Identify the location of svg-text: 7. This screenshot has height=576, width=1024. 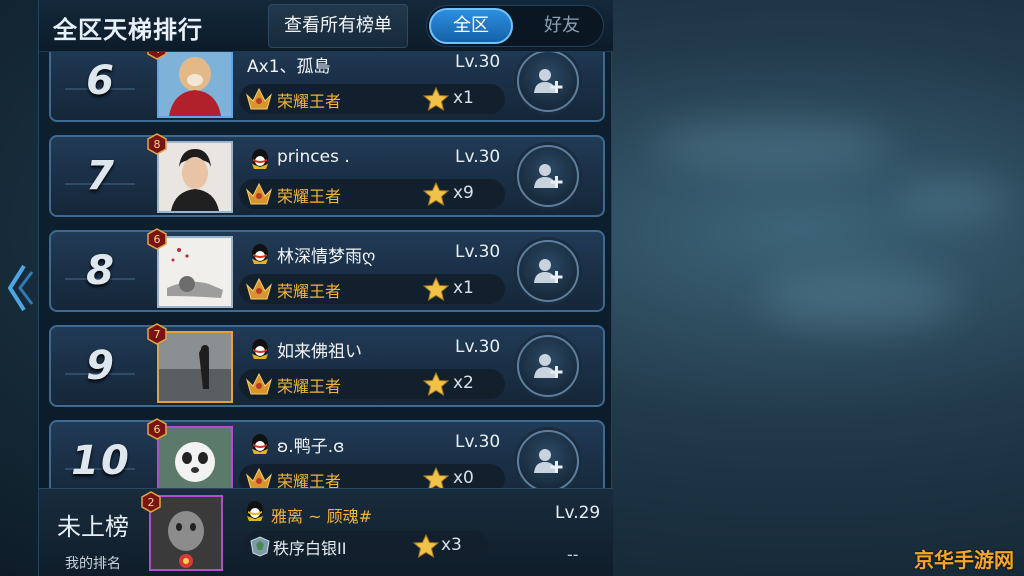
(157, 334).